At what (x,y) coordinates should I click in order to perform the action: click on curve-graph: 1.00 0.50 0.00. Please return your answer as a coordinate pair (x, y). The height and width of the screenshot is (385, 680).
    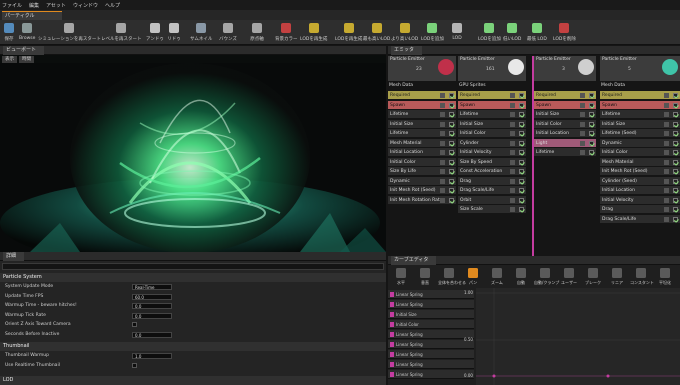
    Looking at the image, I should click on (572, 336).